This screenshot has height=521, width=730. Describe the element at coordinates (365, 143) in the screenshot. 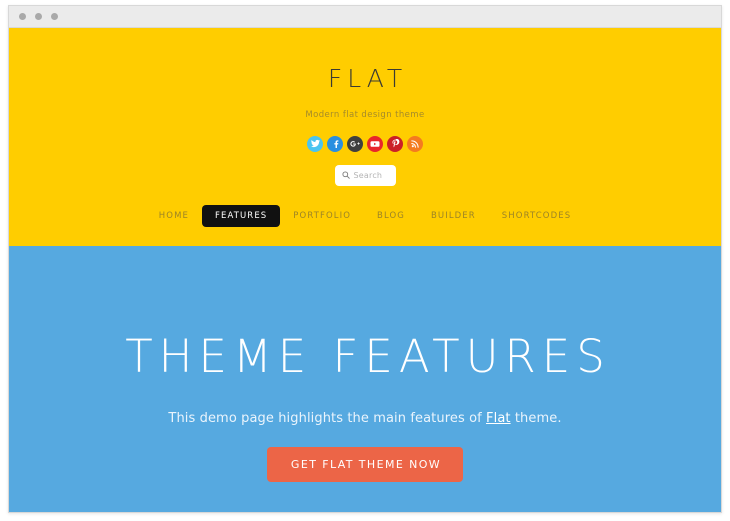

I see `social-links` at that location.